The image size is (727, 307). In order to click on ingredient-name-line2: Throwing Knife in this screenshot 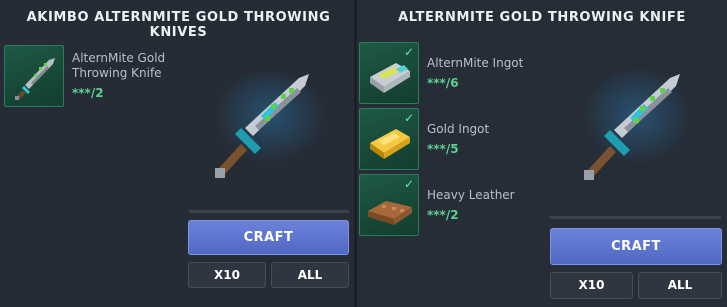, I will do `click(117, 73)`.